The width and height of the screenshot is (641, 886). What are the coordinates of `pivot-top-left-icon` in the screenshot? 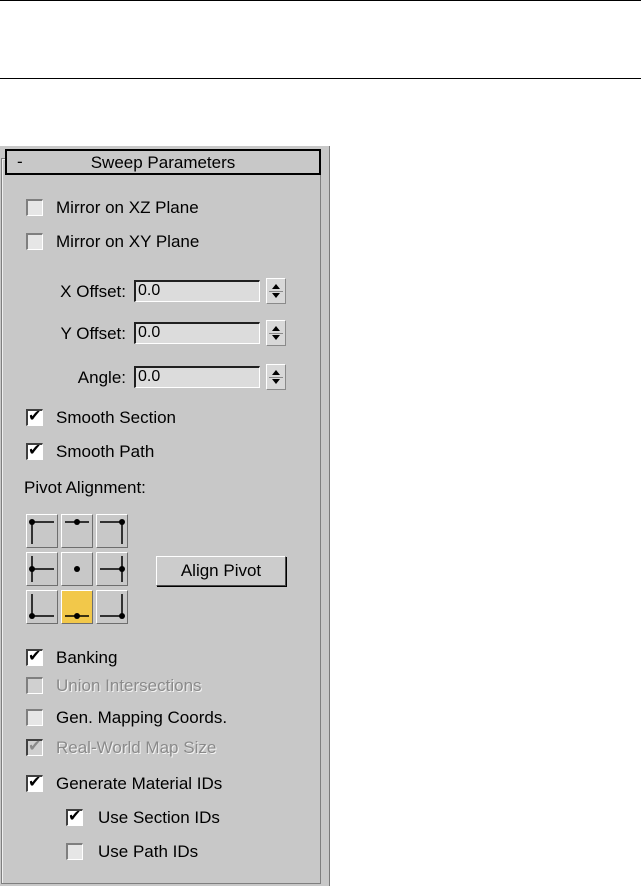 It's located at (41, 531).